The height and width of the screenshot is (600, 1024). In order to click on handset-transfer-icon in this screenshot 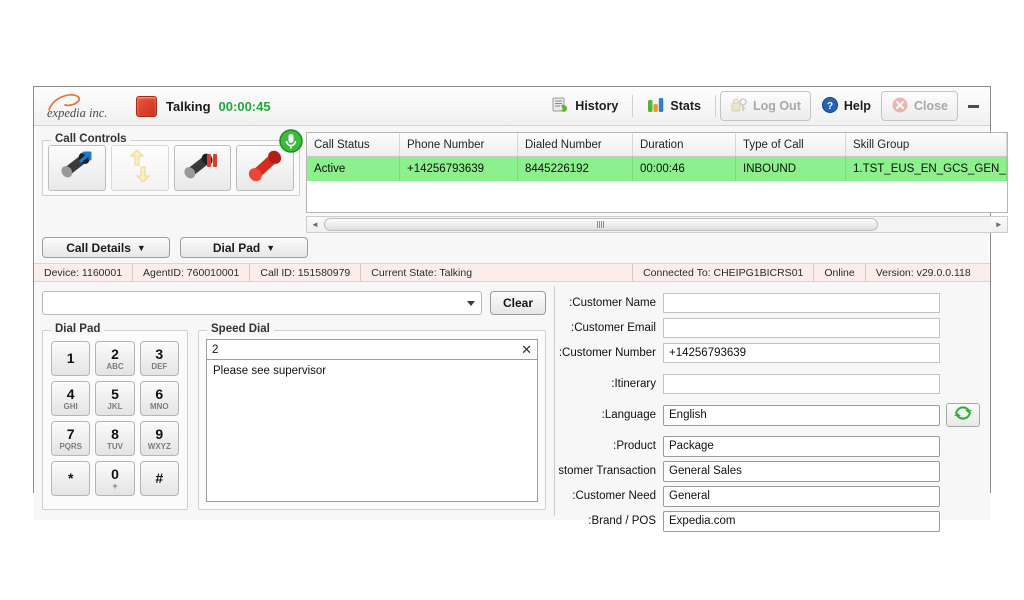, I will do `click(77, 168)`.